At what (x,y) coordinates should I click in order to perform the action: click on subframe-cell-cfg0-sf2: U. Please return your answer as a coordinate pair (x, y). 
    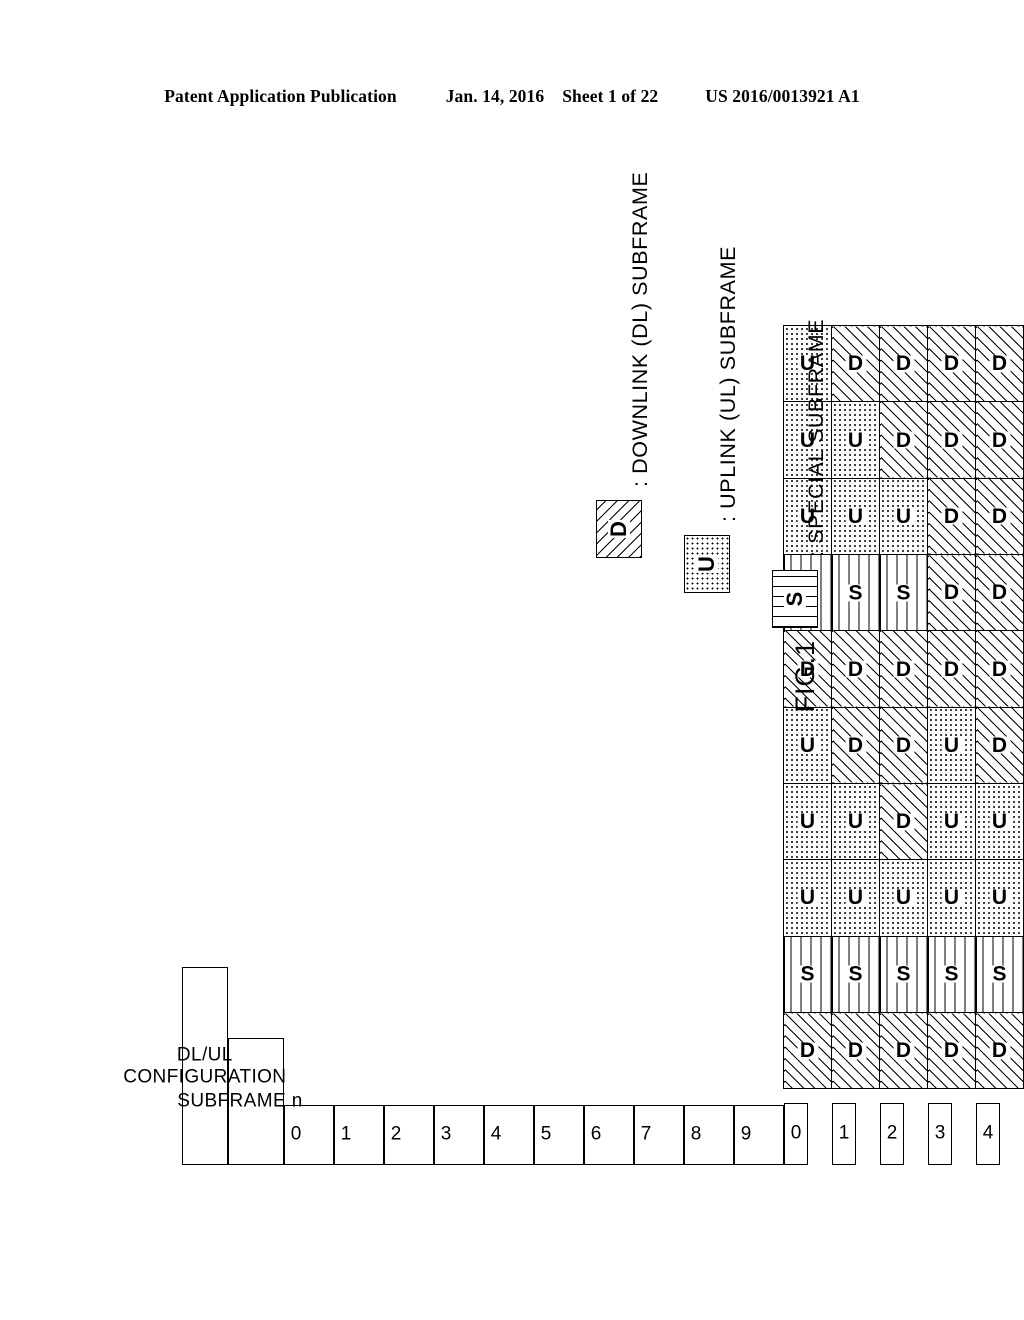
    Looking at the image, I should click on (807, 898).